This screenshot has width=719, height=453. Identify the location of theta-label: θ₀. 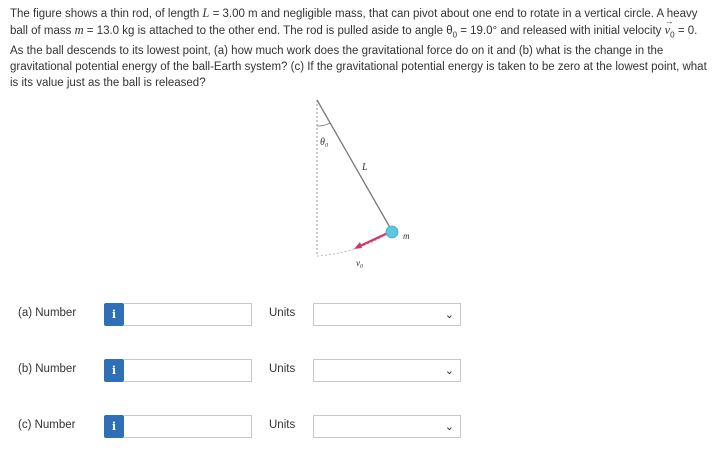
(324, 142).